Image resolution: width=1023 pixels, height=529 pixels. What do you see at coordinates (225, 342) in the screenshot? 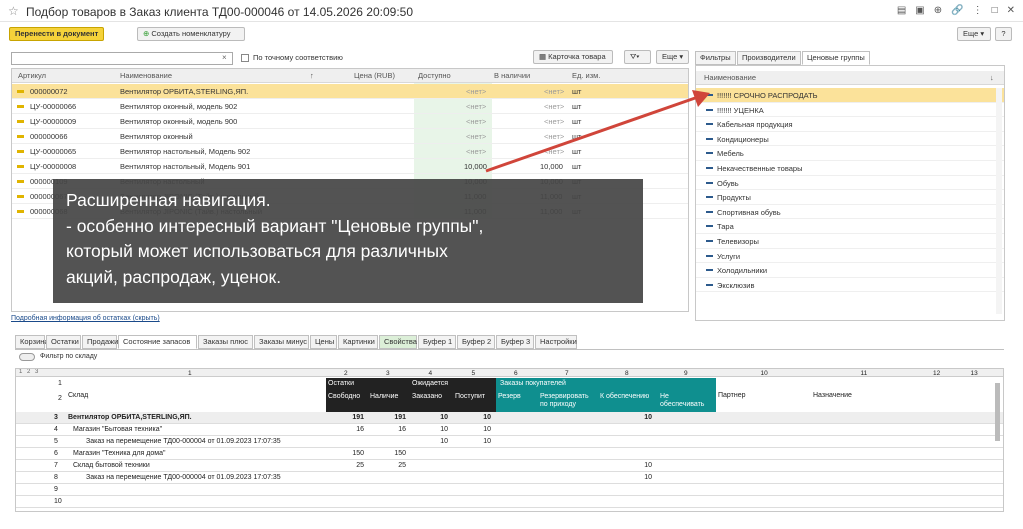
I see `bottom-tab: Заказы плюс` at bounding box center [225, 342].